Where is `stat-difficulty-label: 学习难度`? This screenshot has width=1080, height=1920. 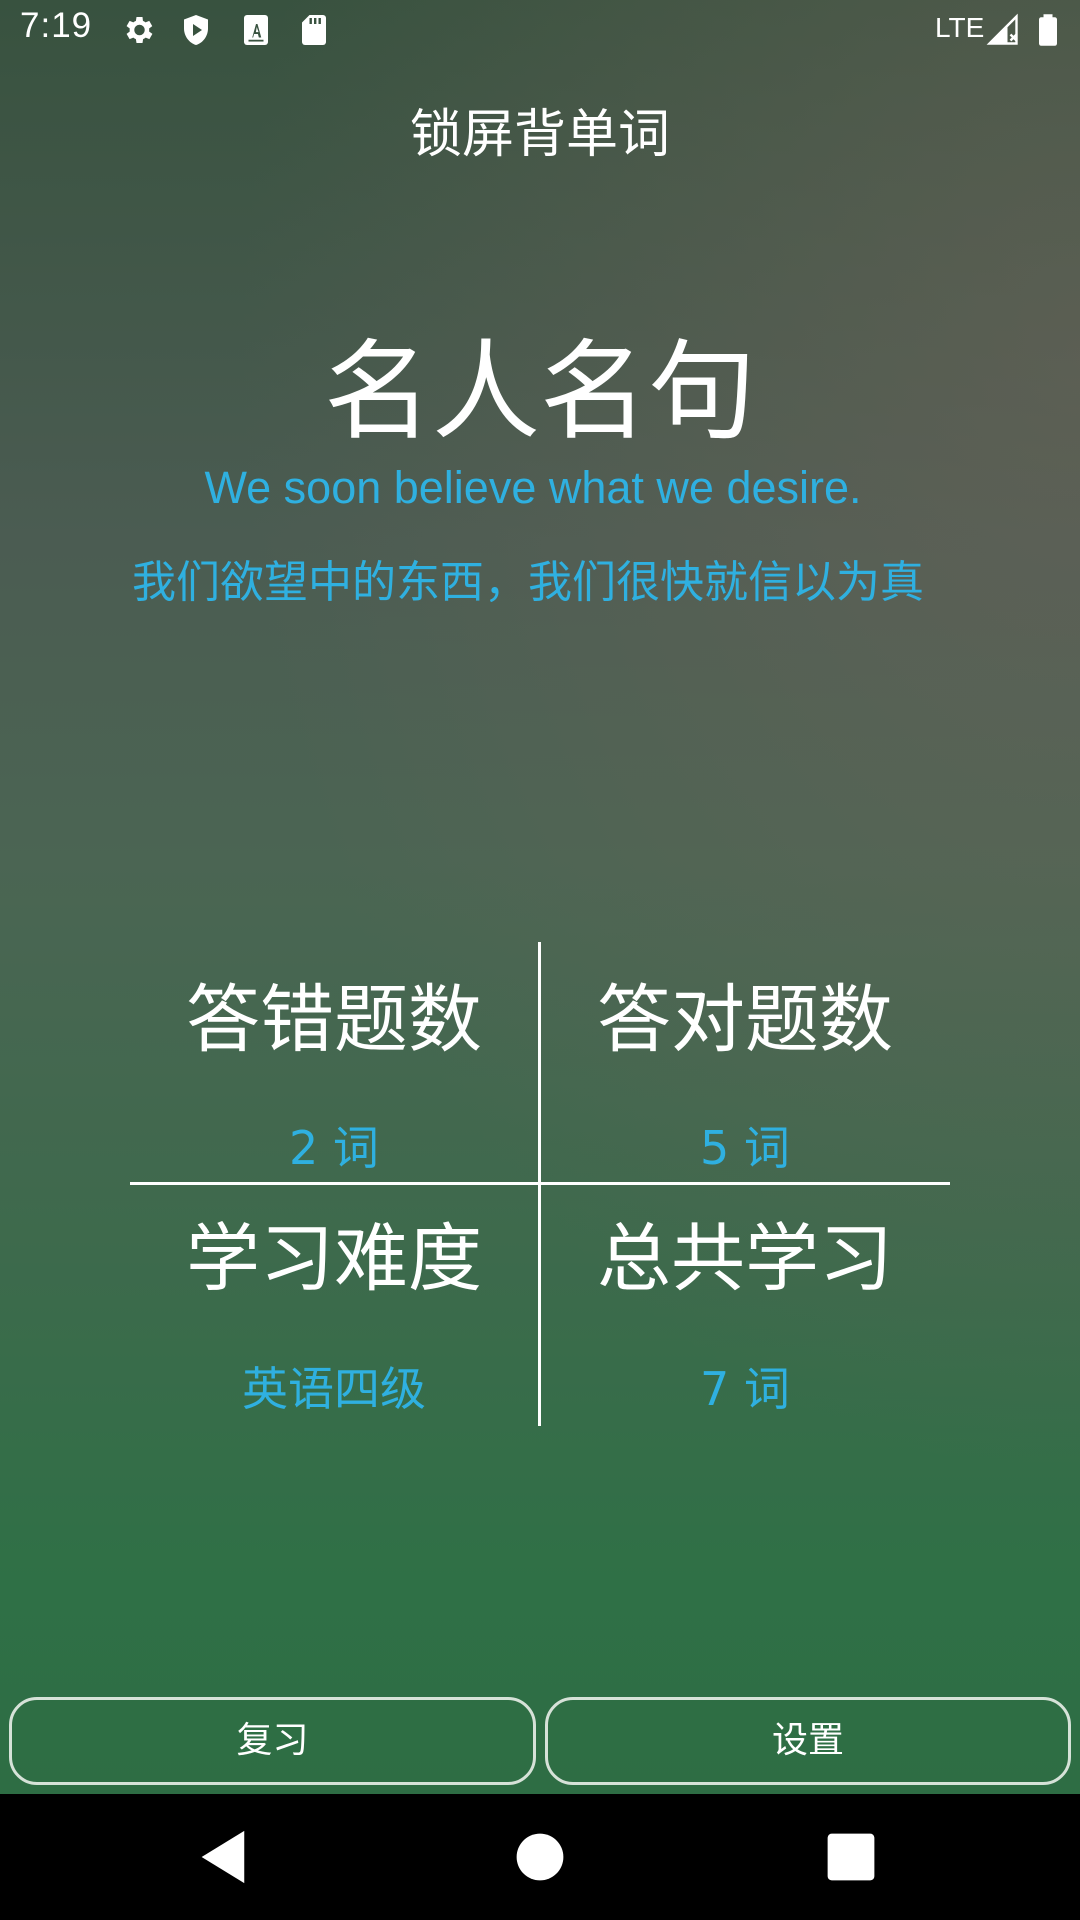
stat-difficulty-label: 学习难度 is located at coordinates (334, 1259).